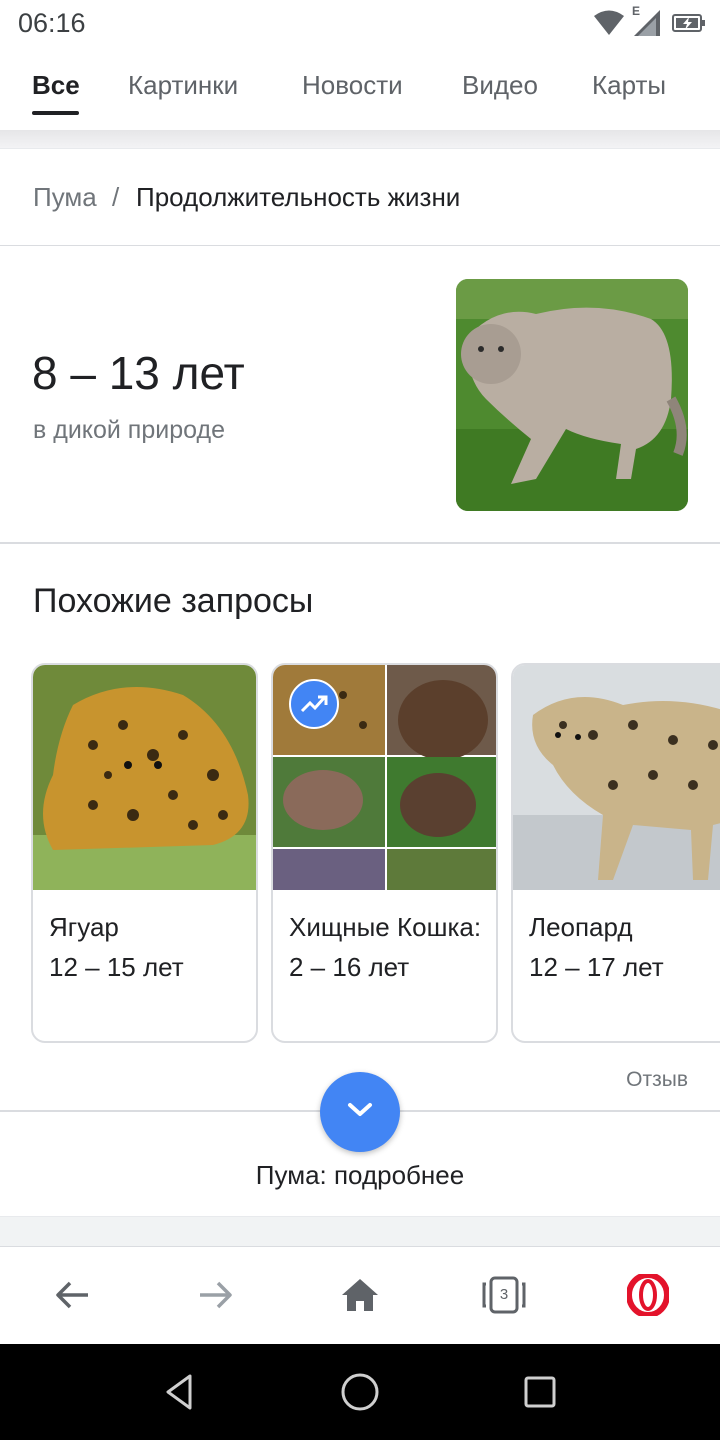 Image resolution: width=720 pixels, height=1440 pixels. Describe the element at coordinates (298, 197) in the screenshot. I see `breadcrumb-current: Продолжительность жизни` at that location.